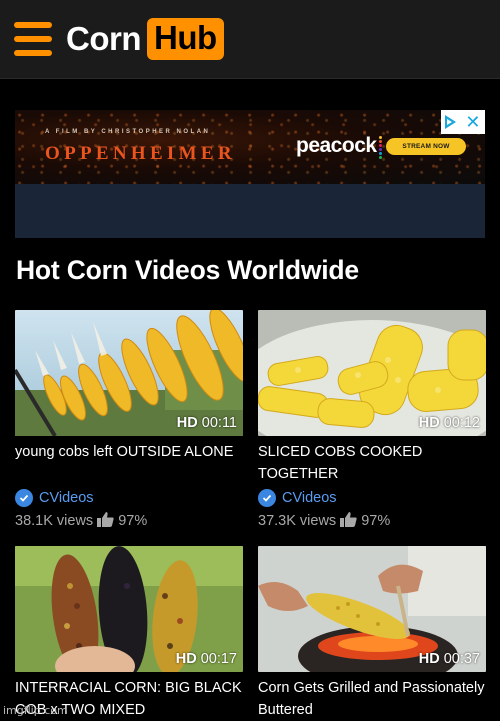  I want to click on watermark: imgflip.com, so click(35, 710).